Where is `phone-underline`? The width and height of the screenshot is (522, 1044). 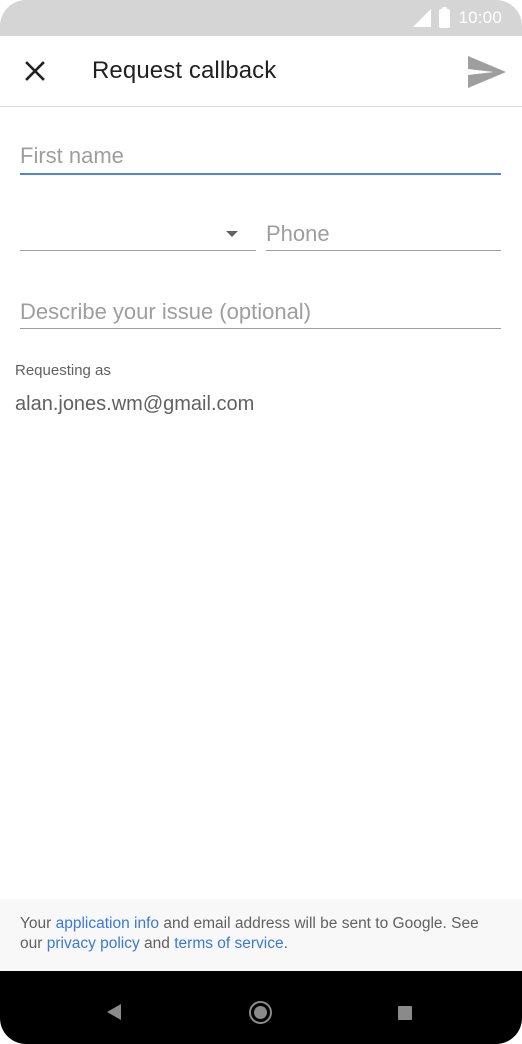
phone-underline is located at coordinates (383, 250).